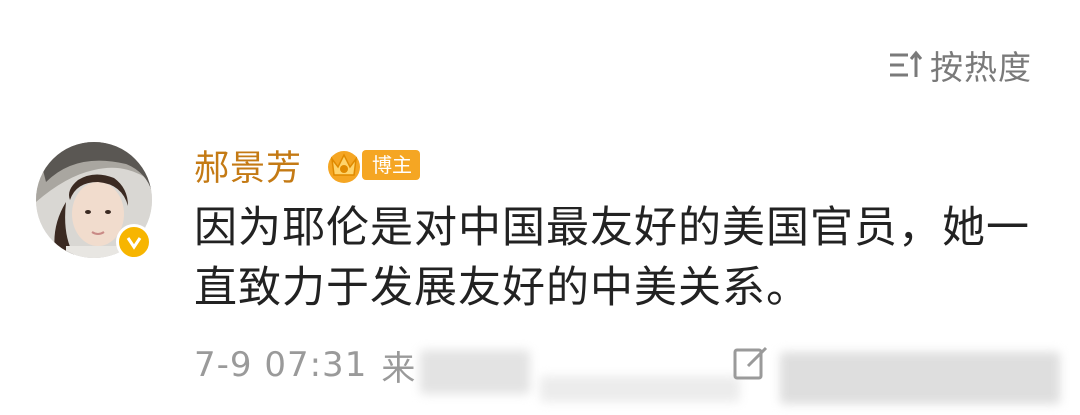  What do you see at coordinates (248, 165) in the screenshot?
I see `username-link: 郝景芳` at bounding box center [248, 165].